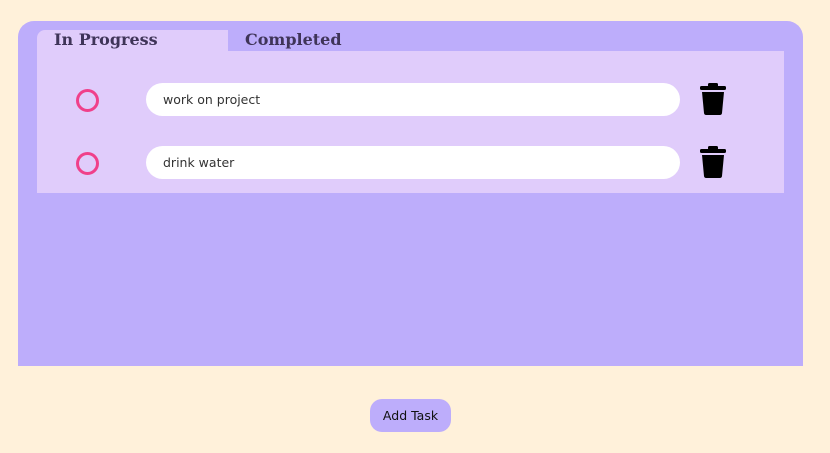 Image resolution: width=830 pixels, height=453 pixels. Describe the element at coordinates (106, 39) in the screenshot. I see `tab-in-progress-label: In Progress` at that location.